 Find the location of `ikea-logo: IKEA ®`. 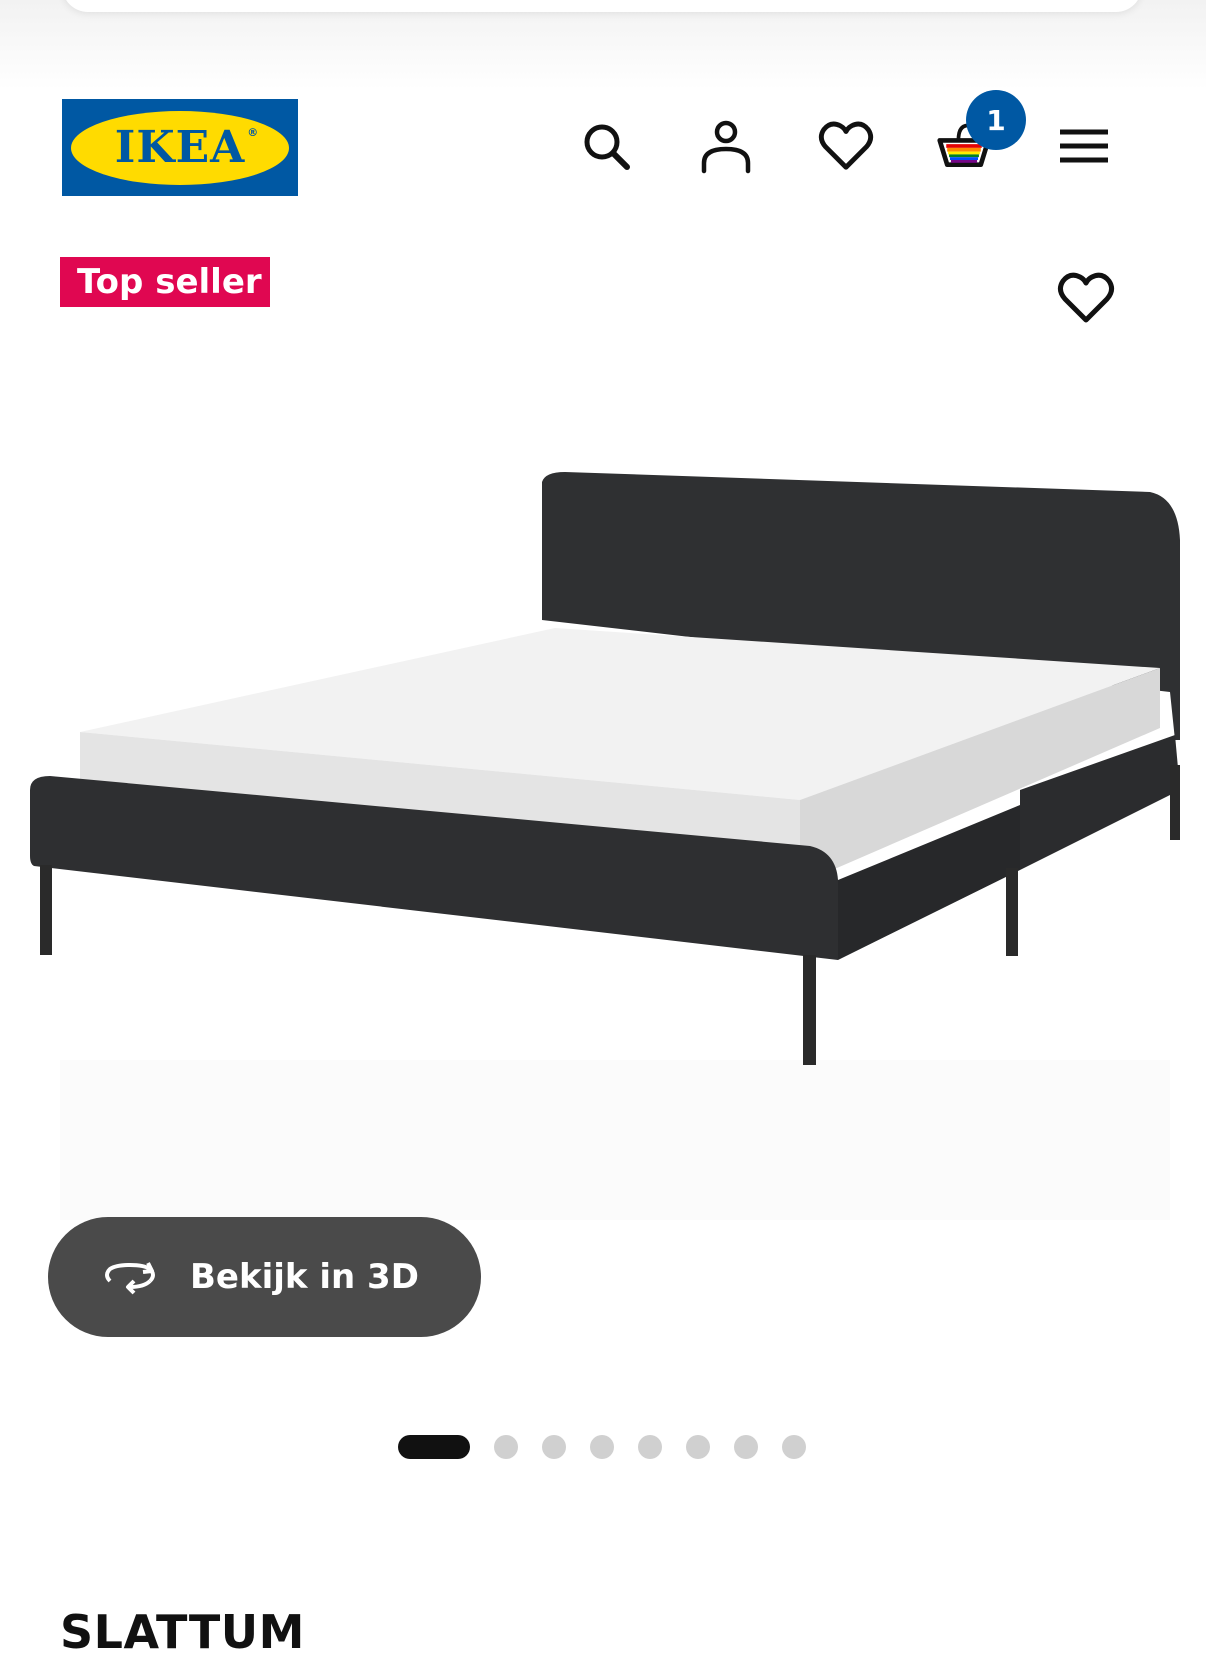

ikea-logo: IKEA ® is located at coordinates (180, 147).